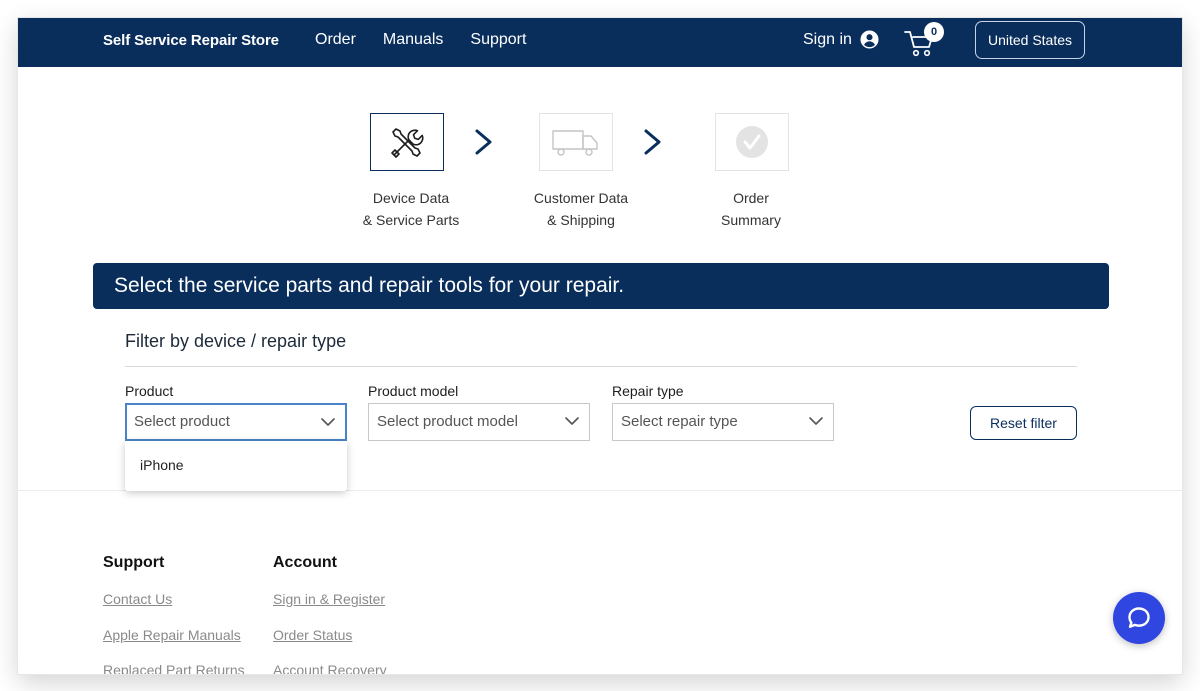  I want to click on footer-link-order-status: Order Status, so click(312, 635).